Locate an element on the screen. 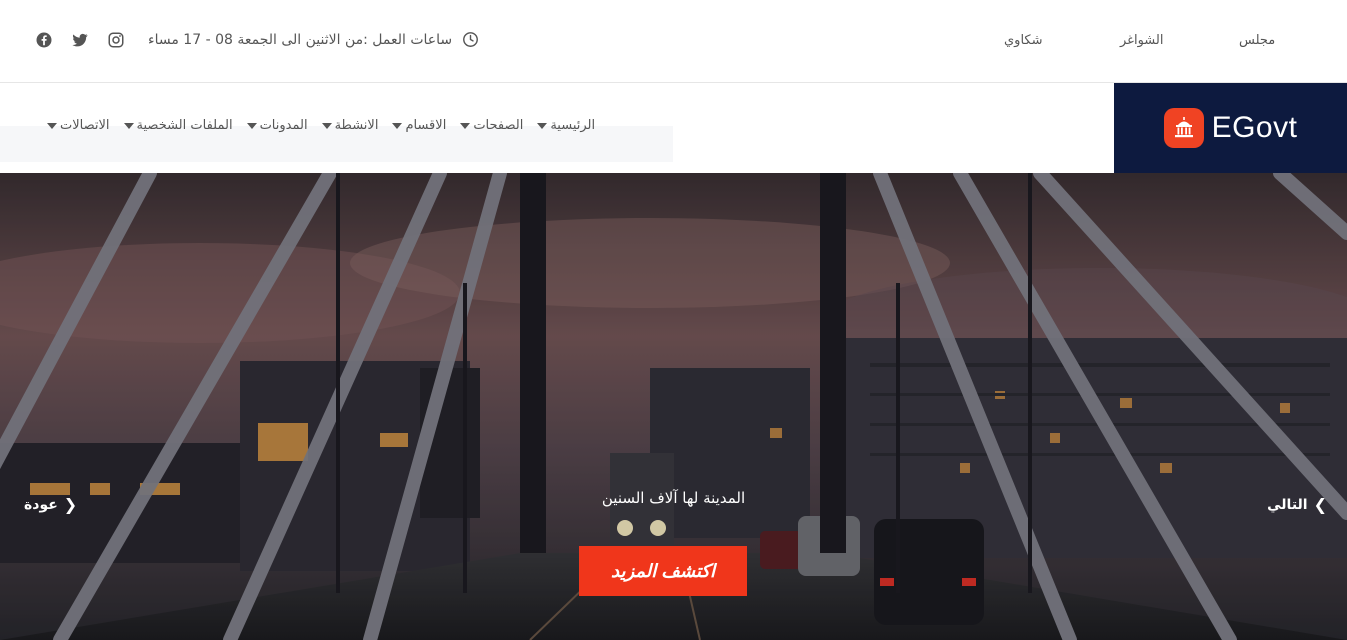  nav-item-pages: الصفحات is located at coordinates (491, 125).